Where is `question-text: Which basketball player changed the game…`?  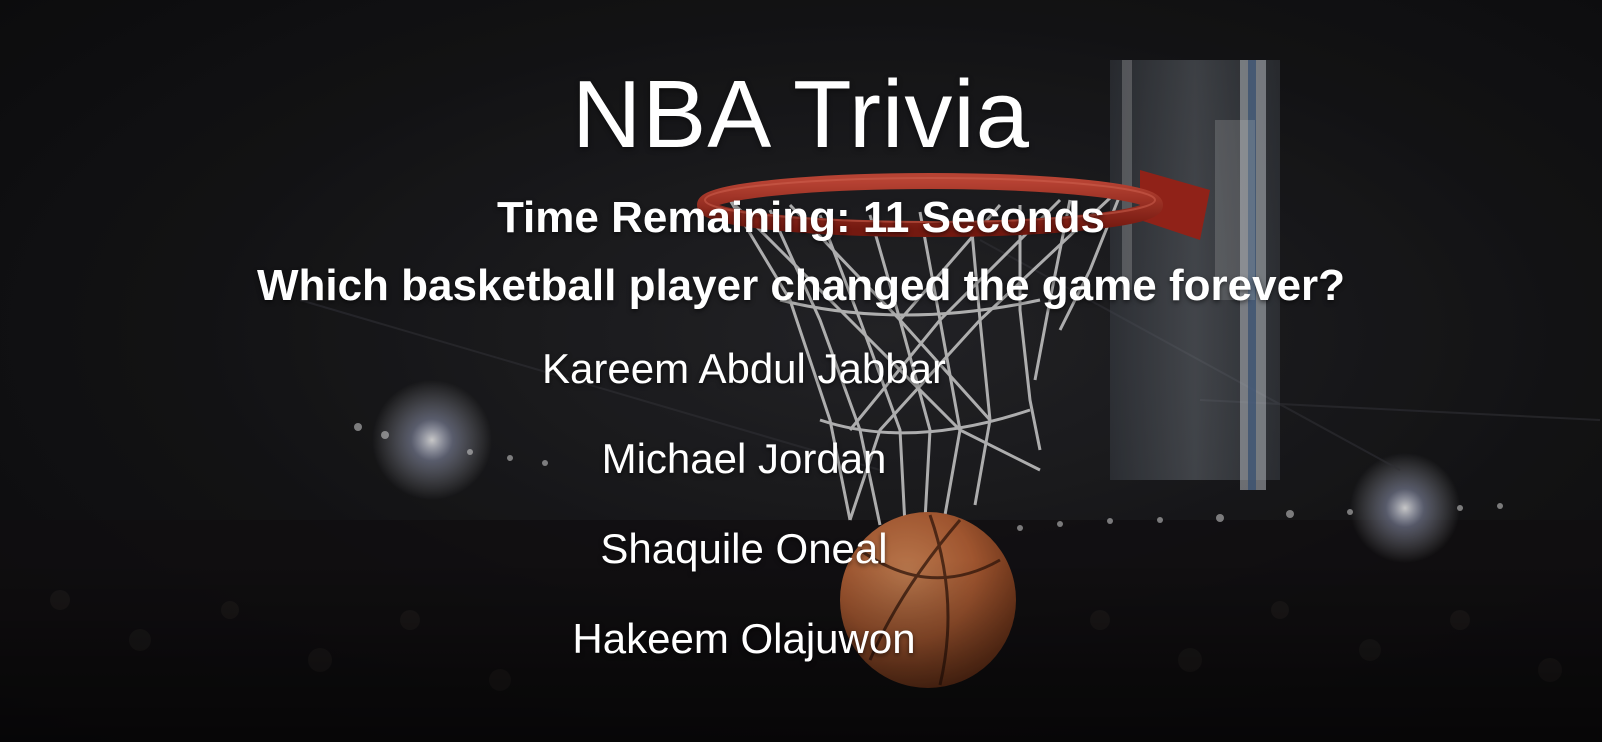
question-text: Which basketball player changed the game… is located at coordinates (801, 285).